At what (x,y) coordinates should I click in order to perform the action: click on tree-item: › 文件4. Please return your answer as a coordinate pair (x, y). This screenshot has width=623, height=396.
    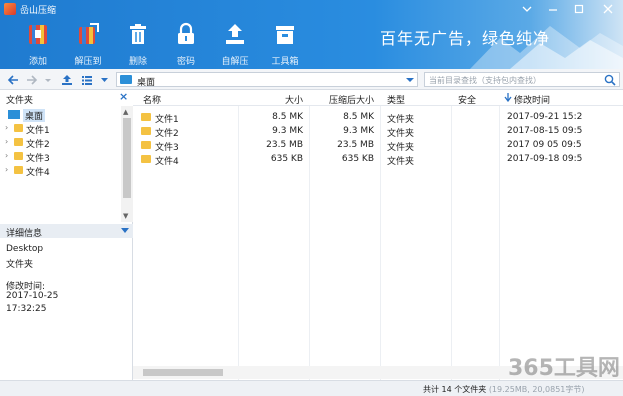
    Looking at the image, I should click on (60, 171).